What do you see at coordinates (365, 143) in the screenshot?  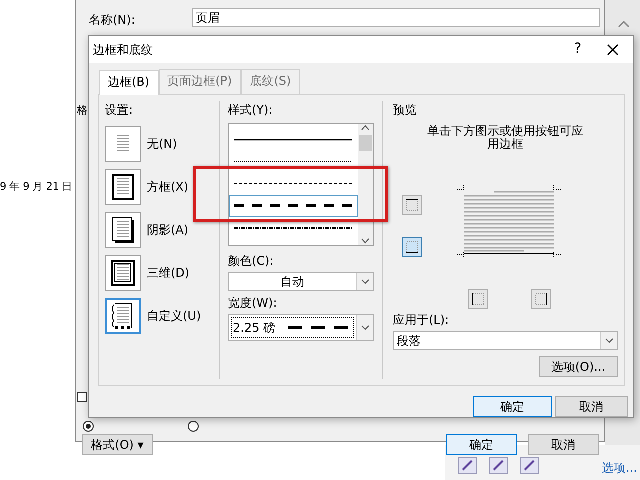 I see `scroll-thumb` at bounding box center [365, 143].